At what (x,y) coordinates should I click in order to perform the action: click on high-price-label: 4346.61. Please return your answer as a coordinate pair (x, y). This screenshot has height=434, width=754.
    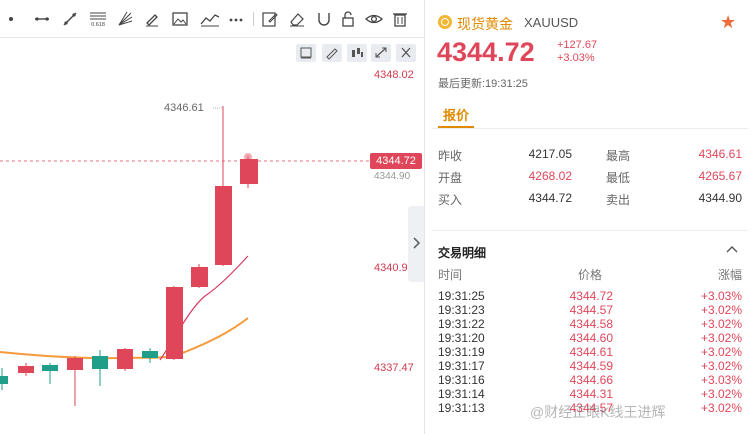
    Looking at the image, I should click on (184, 108).